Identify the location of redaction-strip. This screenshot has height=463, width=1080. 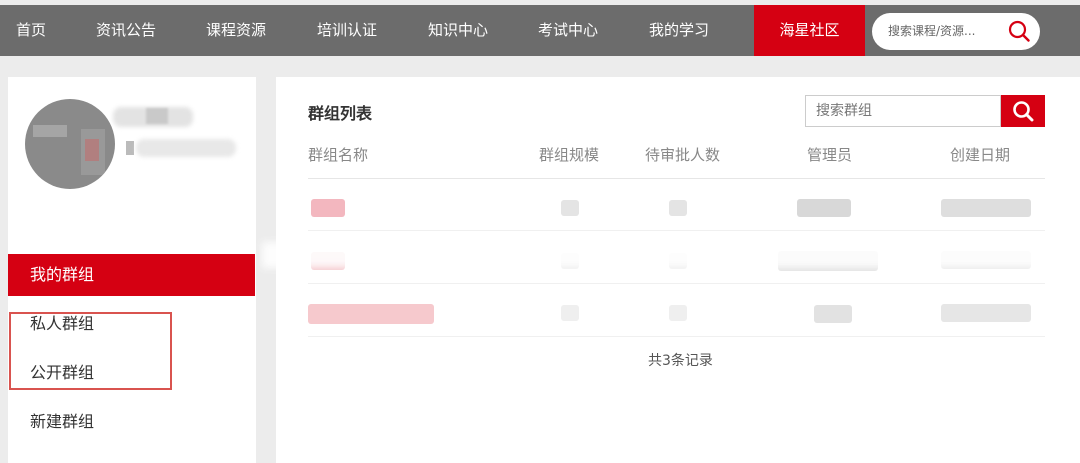
(671, 255).